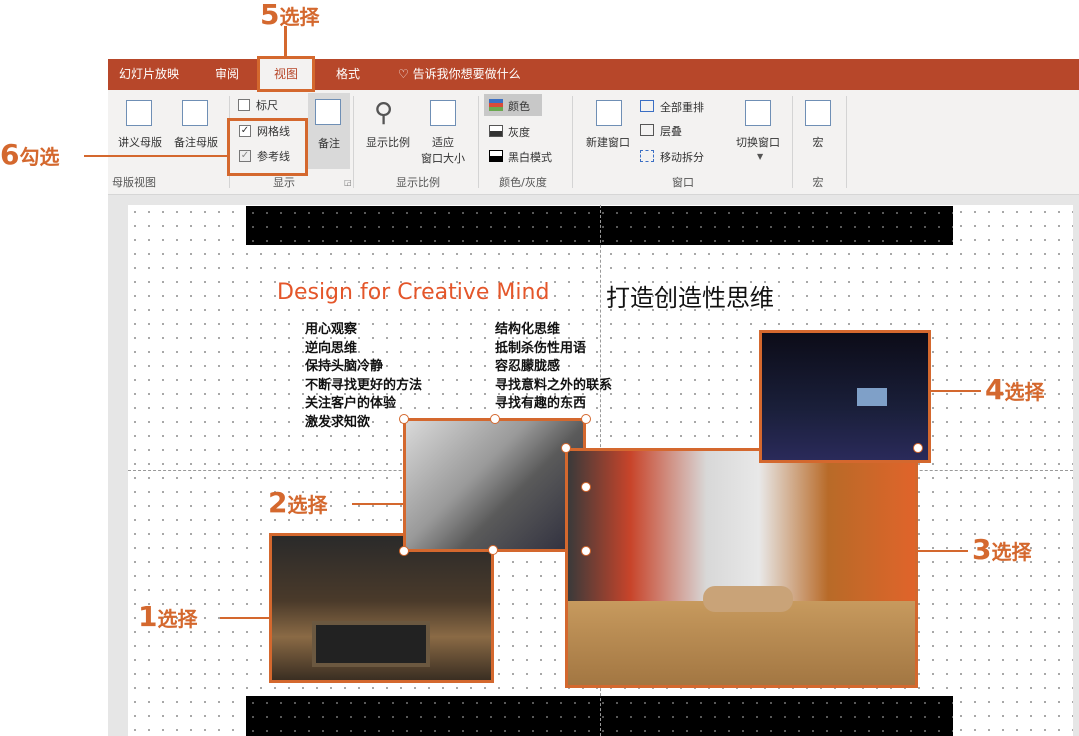 The image size is (1079, 736). Describe the element at coordinates (148, 616) in the screenshot. I see `callout-number: 1` at that location.